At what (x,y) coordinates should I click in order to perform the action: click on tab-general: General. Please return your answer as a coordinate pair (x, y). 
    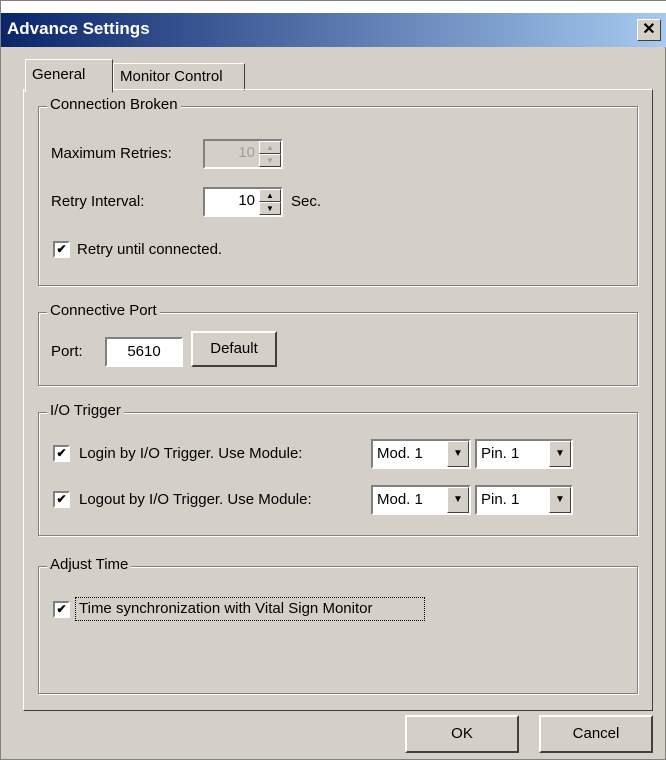
    Looking at the image, I should click on (69, 76).